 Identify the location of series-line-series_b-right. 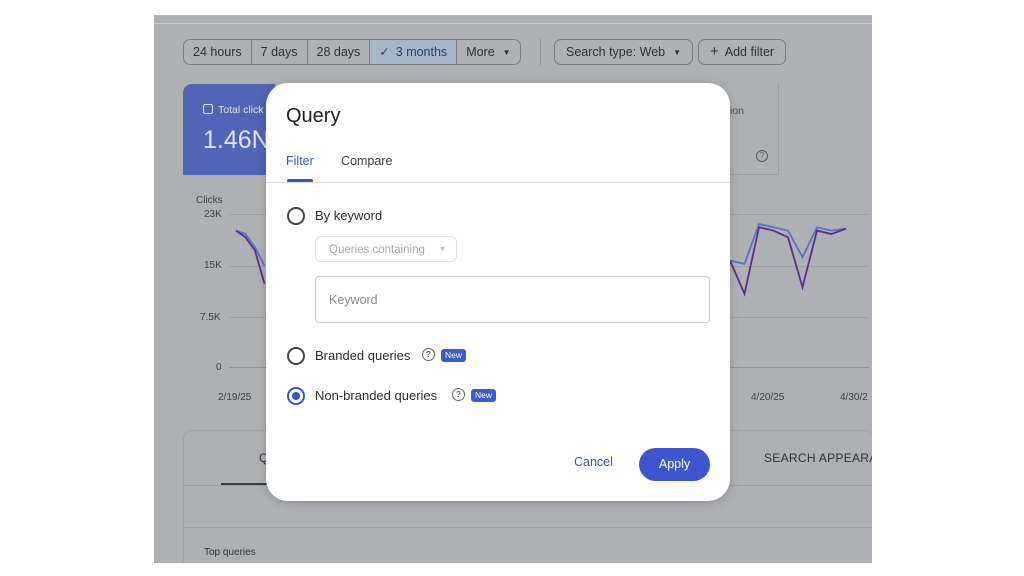
(788, 261).